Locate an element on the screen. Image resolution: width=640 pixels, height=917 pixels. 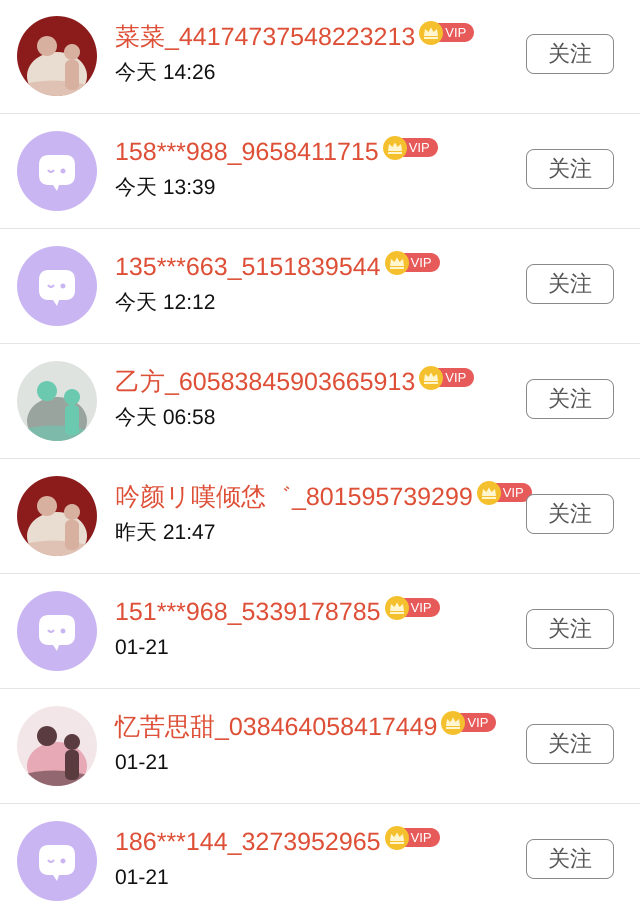
user-name: 135***663_5151839544 is located at coordinates (248, 267).